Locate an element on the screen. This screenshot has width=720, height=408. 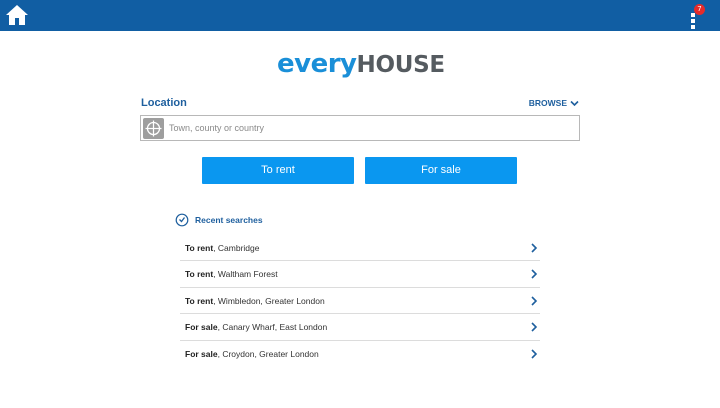
home-button is located at coordinates (17, 15).